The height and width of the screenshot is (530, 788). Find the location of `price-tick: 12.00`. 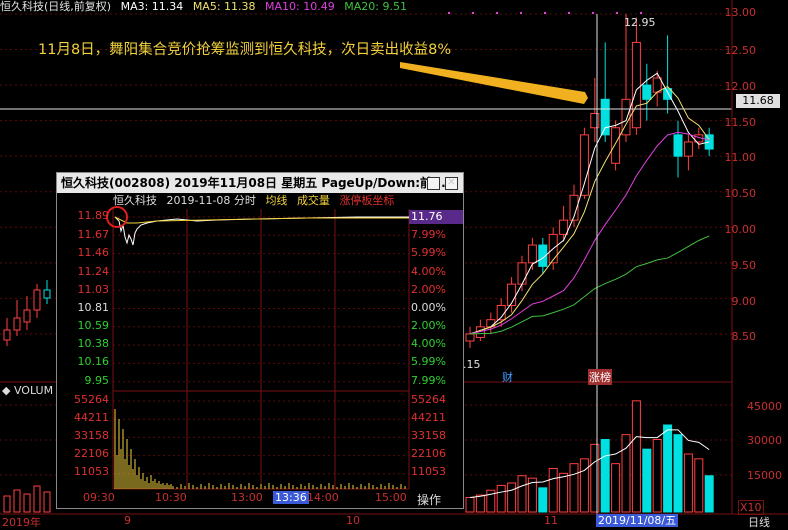

price-tick: 12.00 is located at coordinates (740, 86).